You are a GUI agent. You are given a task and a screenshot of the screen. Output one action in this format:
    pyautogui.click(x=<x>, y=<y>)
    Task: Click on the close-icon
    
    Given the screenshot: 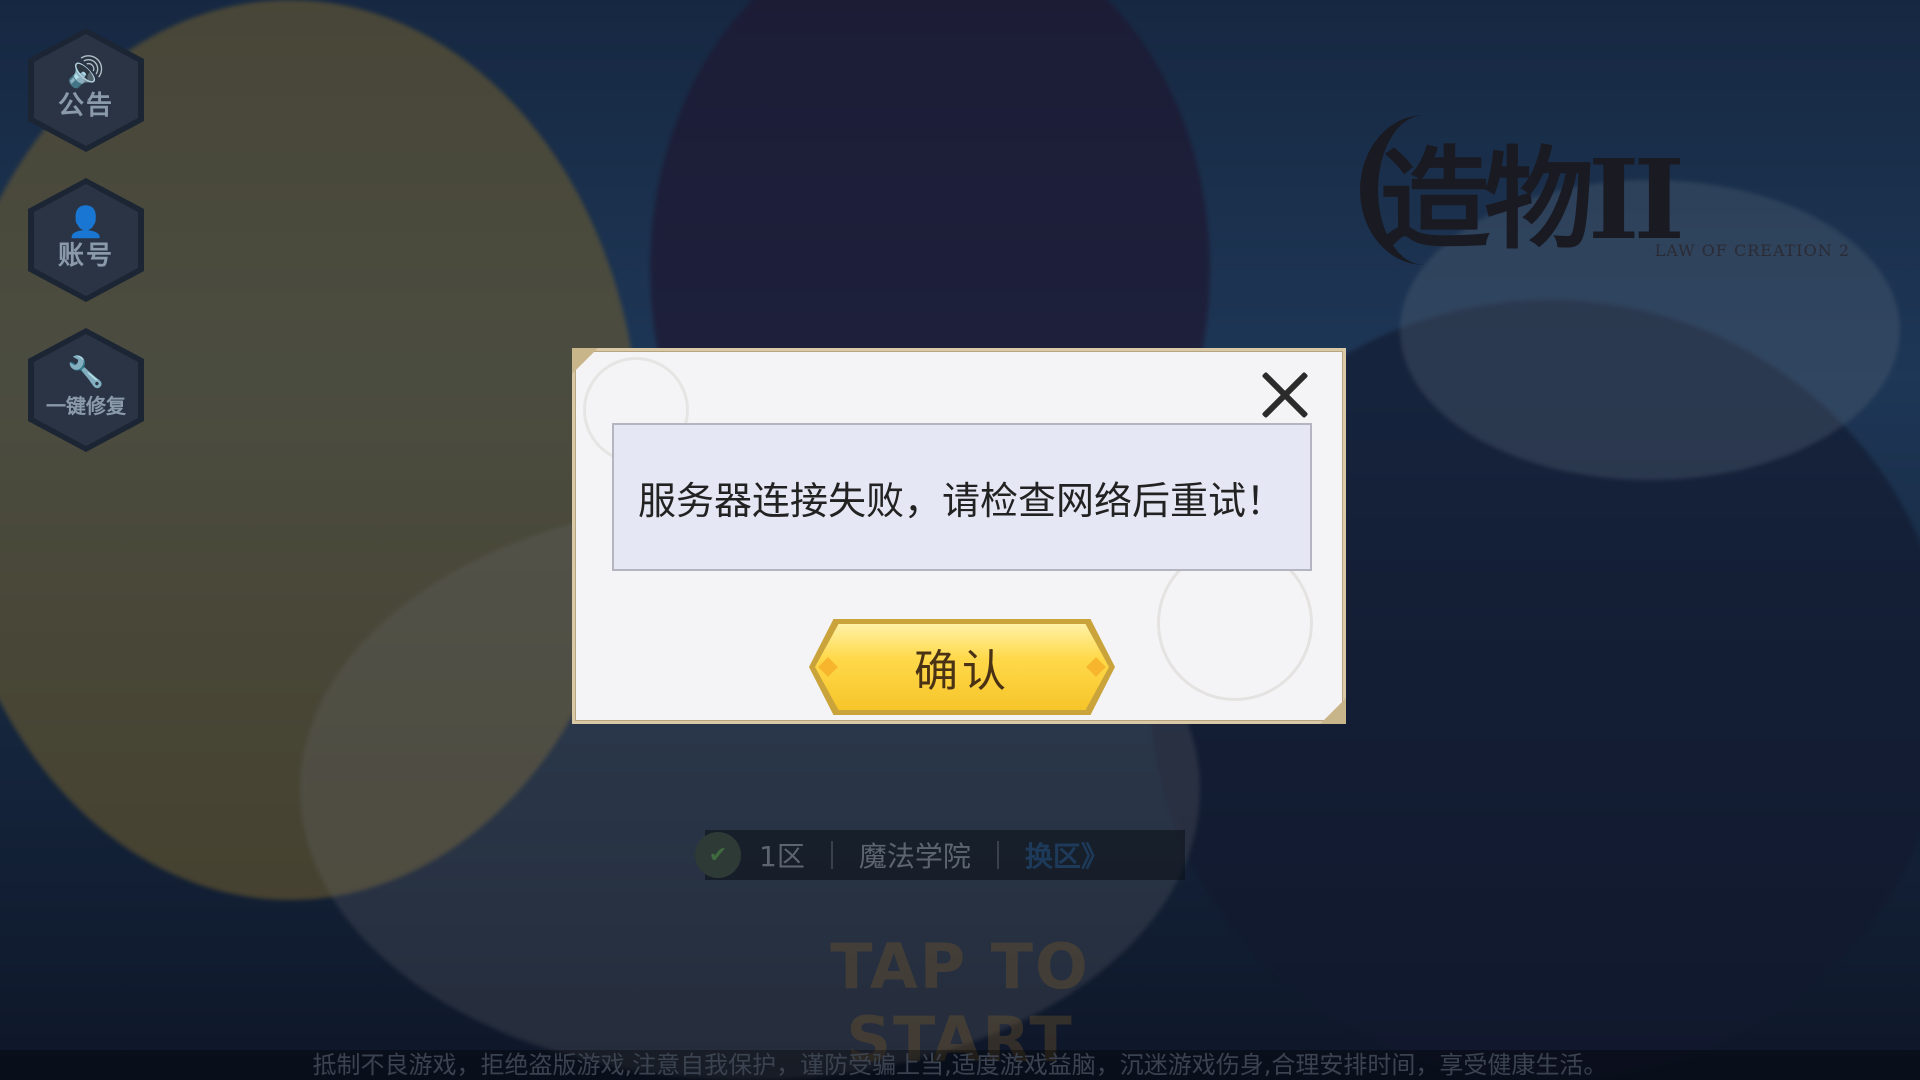 What is the action you would take?
    pyautogui.click(x=1285, y=395)
    